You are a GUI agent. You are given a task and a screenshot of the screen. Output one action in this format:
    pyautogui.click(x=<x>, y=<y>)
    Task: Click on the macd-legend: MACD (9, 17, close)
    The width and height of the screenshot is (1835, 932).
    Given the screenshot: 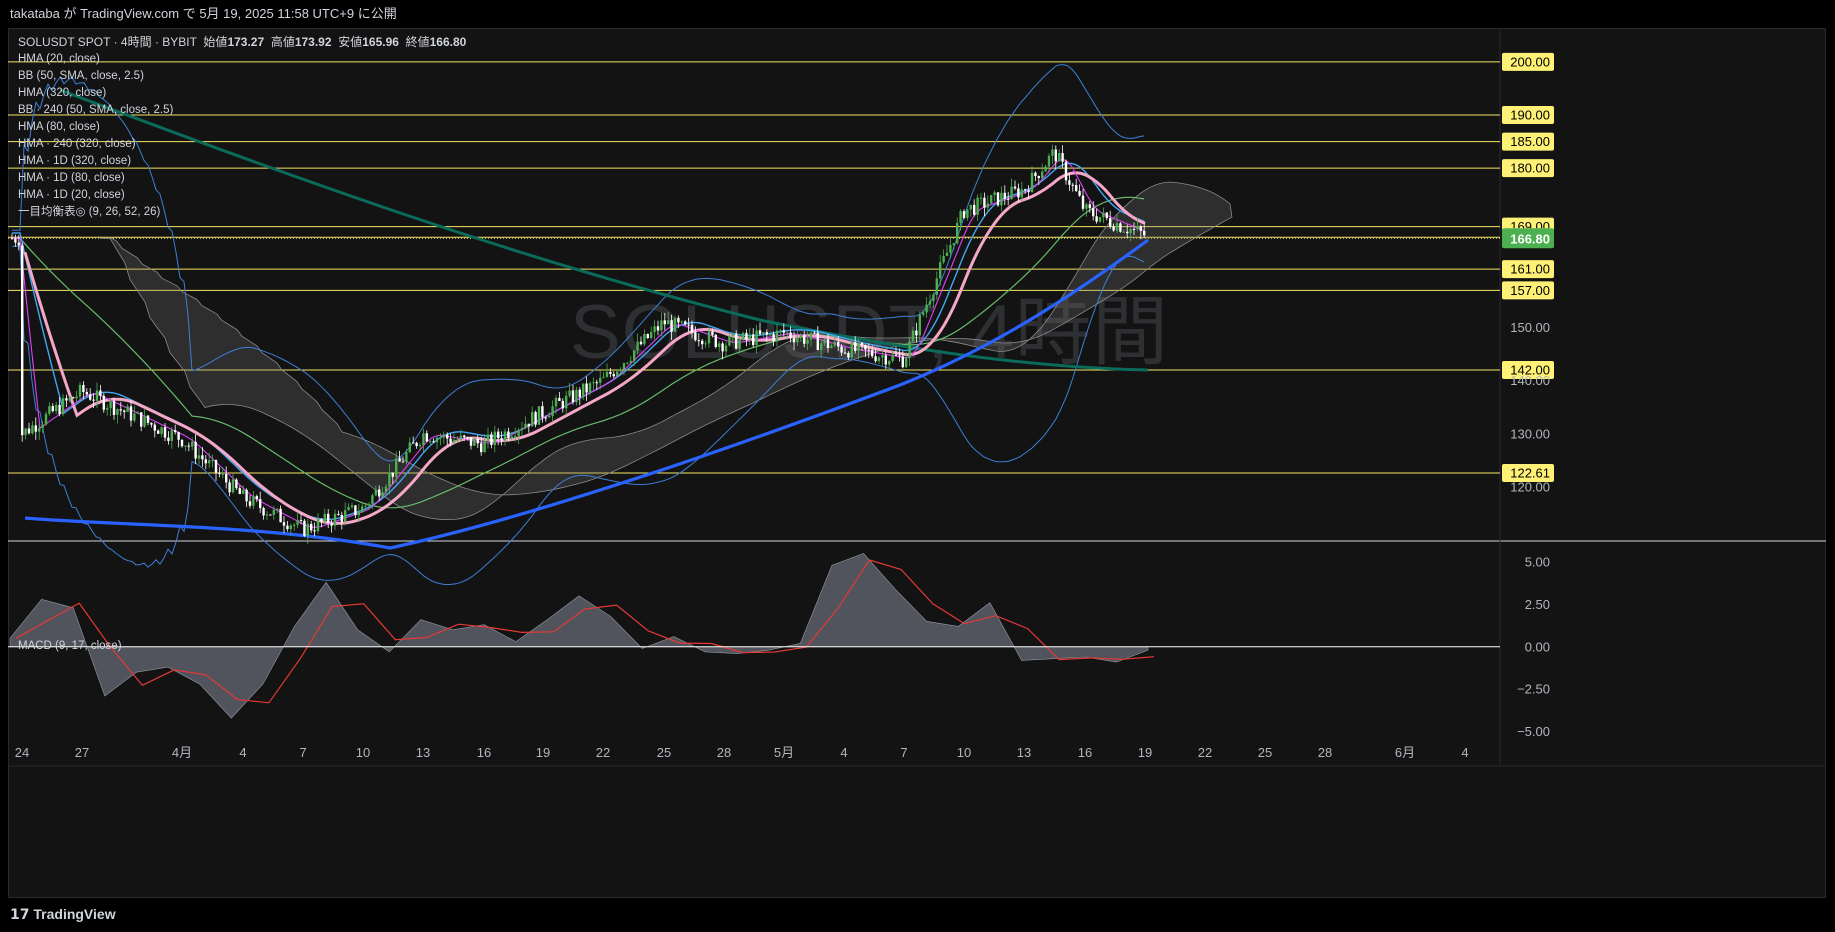 What is the action you would take?
    pyautogui.click(x=70, y=646)
    